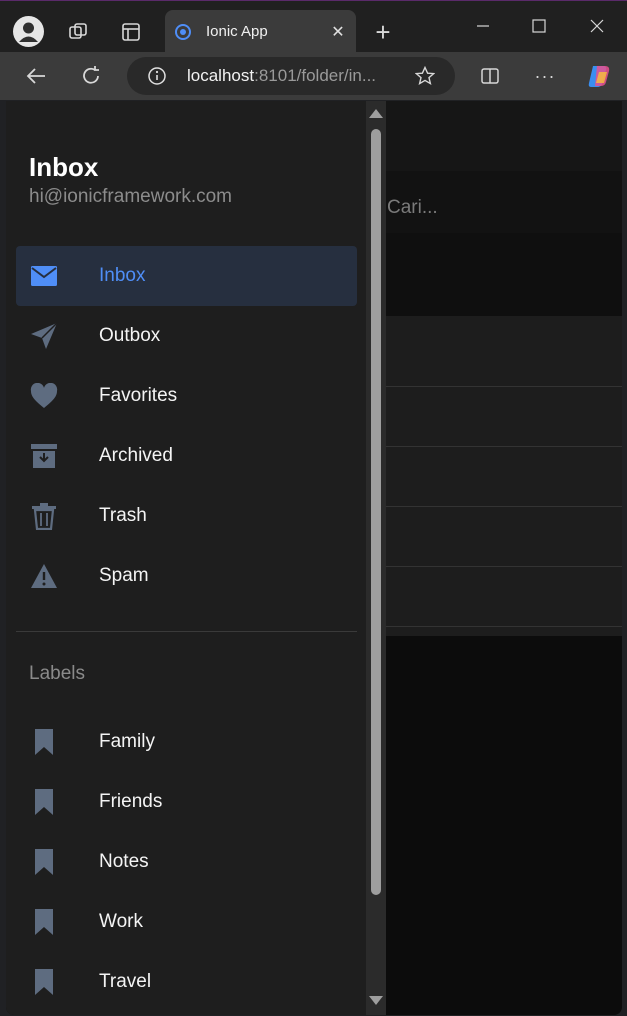  What do you see at coordinates (186, 396) in the screenshot?
I see `menu-item-favorites: Favorites` at bounding box center [186, 396].